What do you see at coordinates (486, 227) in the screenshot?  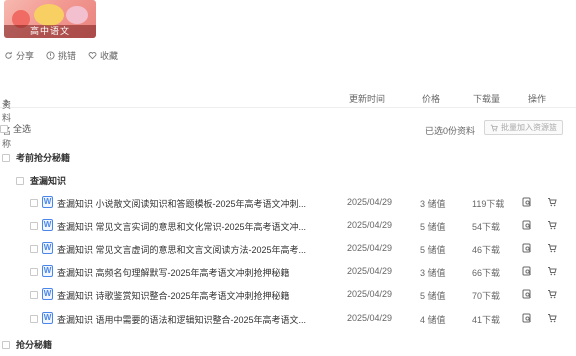 I see `row-downloads: 54下载` at bounding box center [486, 227].